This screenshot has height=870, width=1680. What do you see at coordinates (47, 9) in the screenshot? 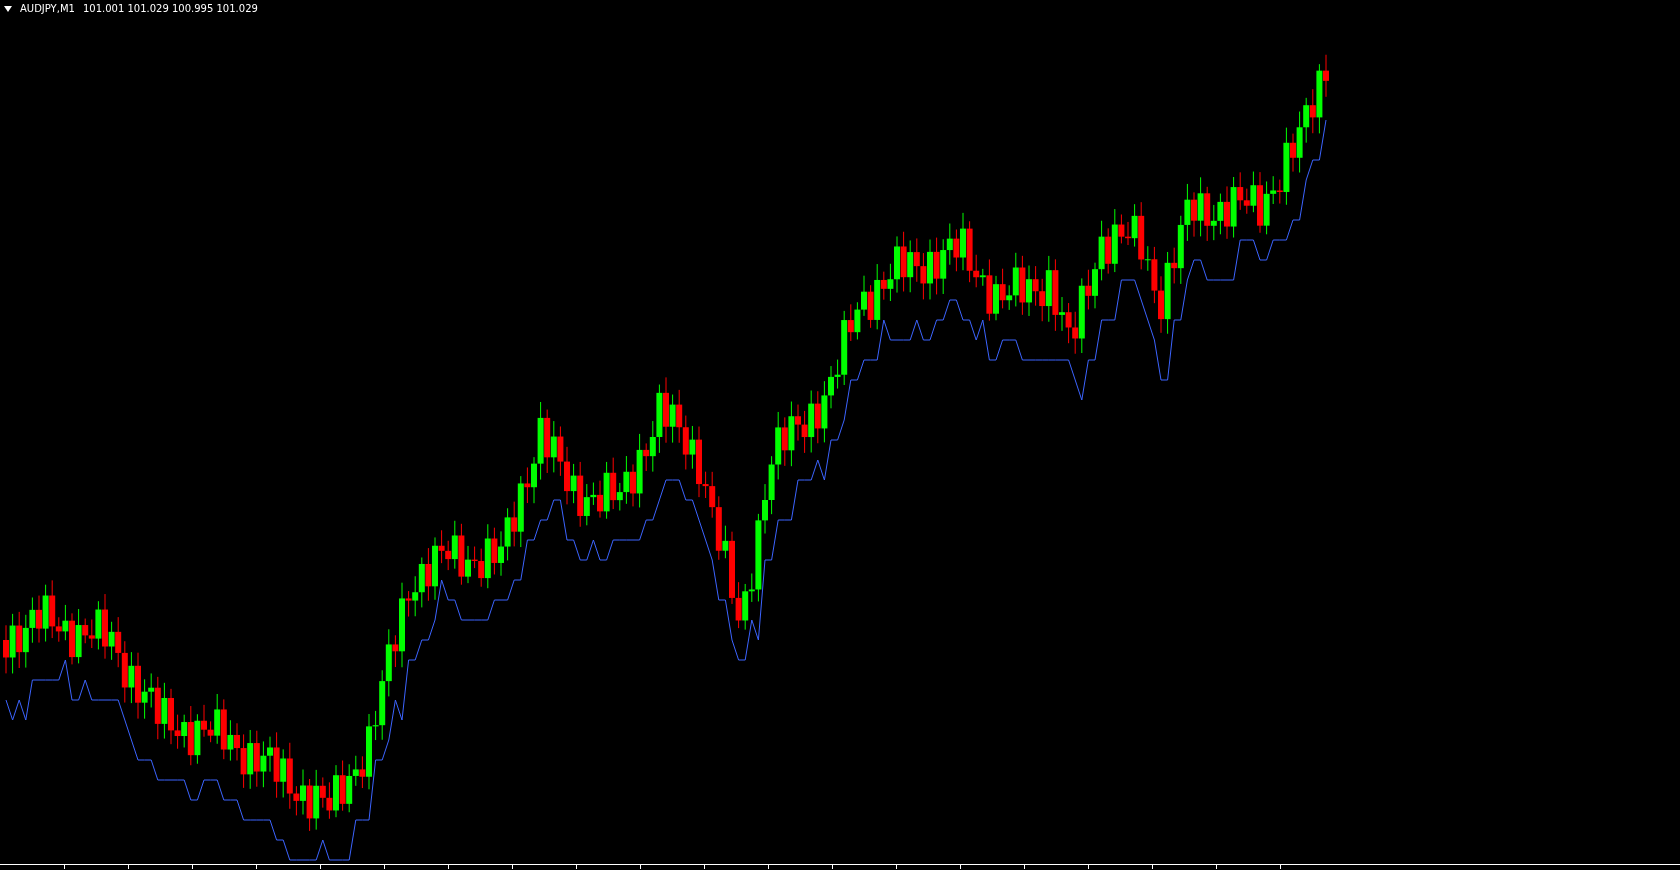
I see `symbol-label: AUDJPY,M1` at bounding box center [47, 9].